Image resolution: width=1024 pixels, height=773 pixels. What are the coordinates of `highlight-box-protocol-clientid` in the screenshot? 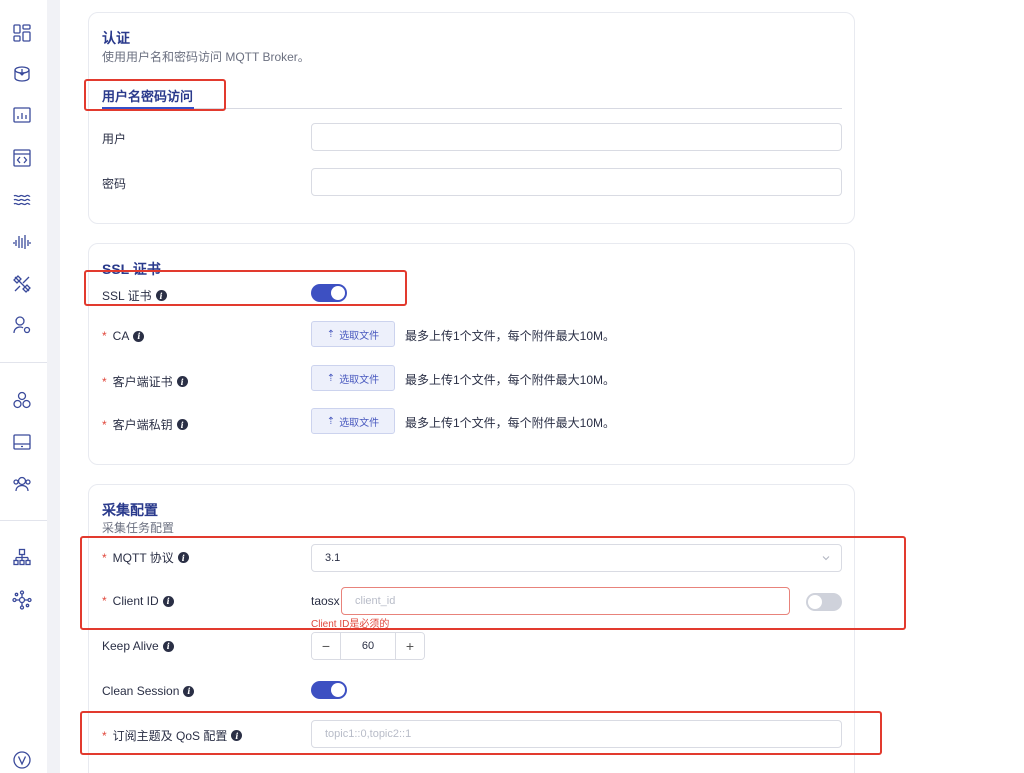 It's located at (493, 583).